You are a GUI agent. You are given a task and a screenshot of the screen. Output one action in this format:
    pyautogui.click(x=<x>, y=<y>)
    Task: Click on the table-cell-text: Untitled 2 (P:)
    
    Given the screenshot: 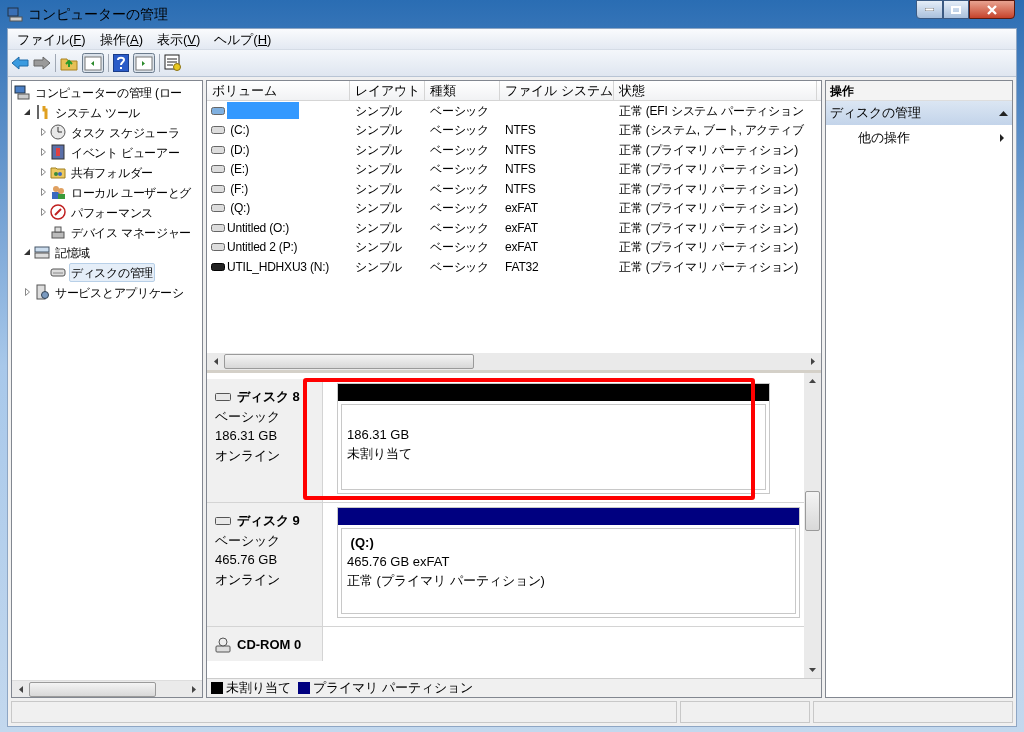 What is the action you would take?
    pyautogui.click(x=262, y=248)
    